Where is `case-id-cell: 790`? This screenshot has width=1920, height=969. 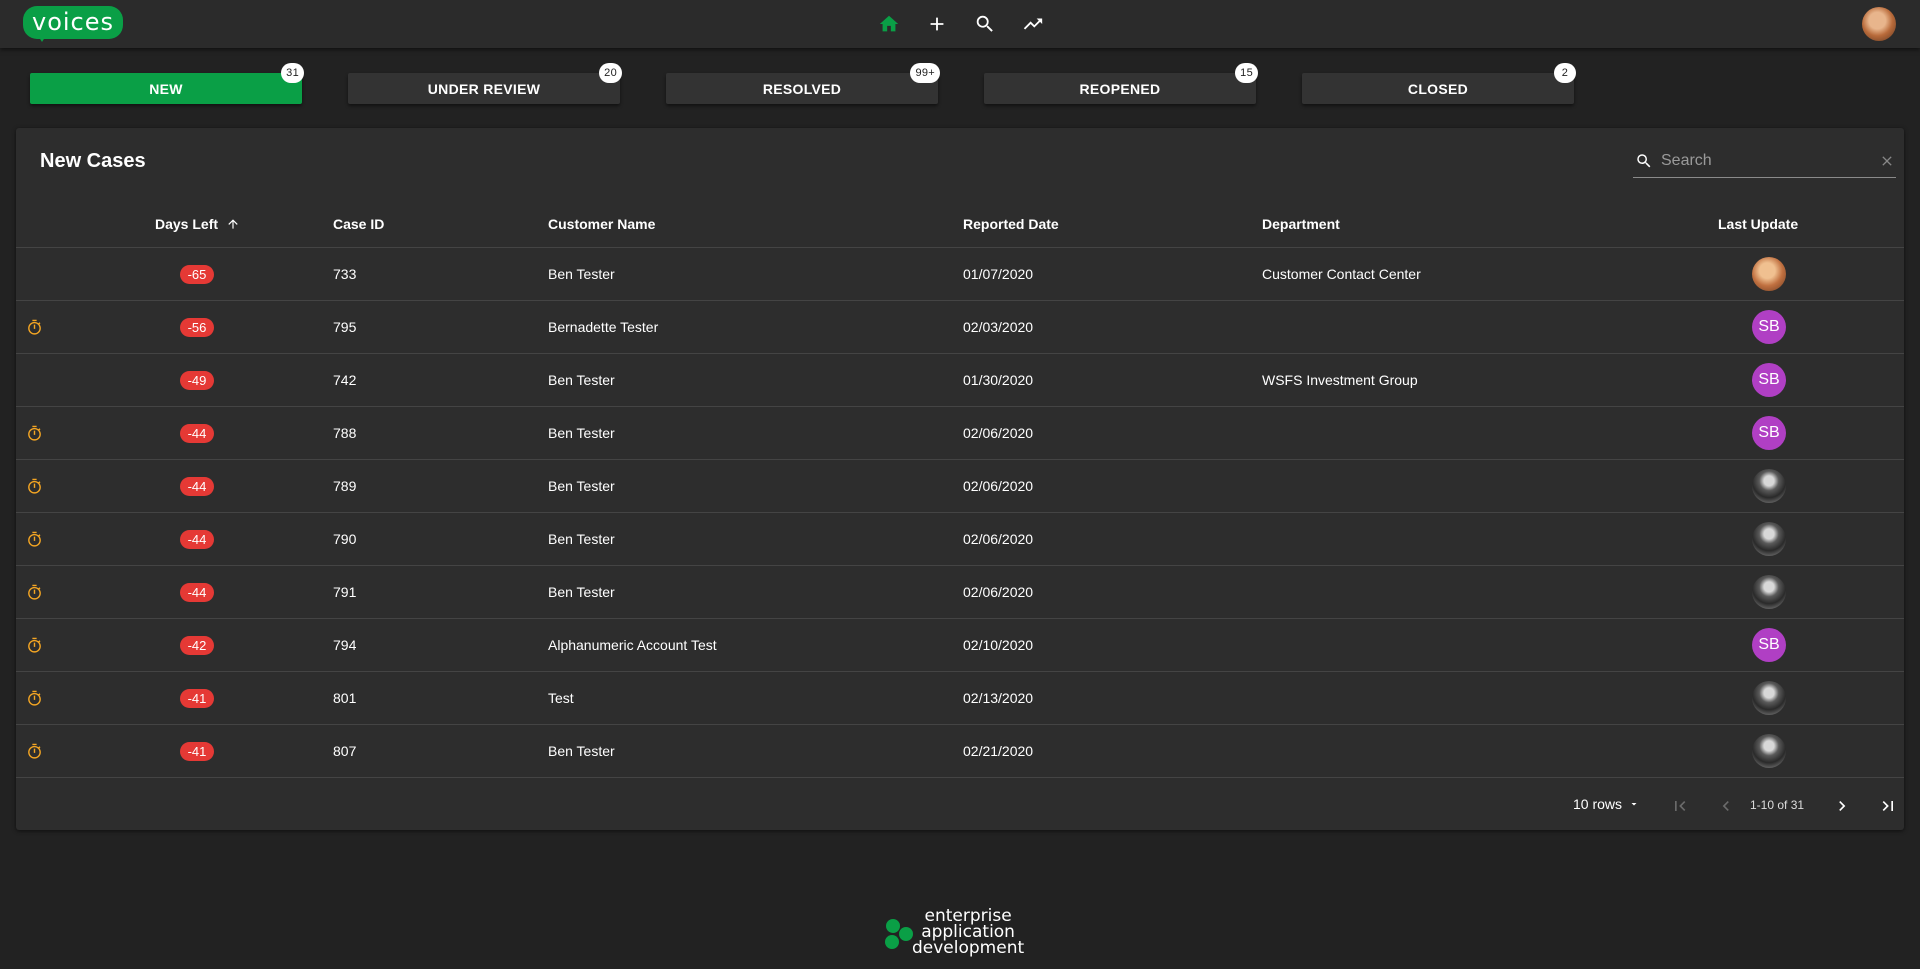
case-id-cell: 790 is located at coordinates (345, 539).